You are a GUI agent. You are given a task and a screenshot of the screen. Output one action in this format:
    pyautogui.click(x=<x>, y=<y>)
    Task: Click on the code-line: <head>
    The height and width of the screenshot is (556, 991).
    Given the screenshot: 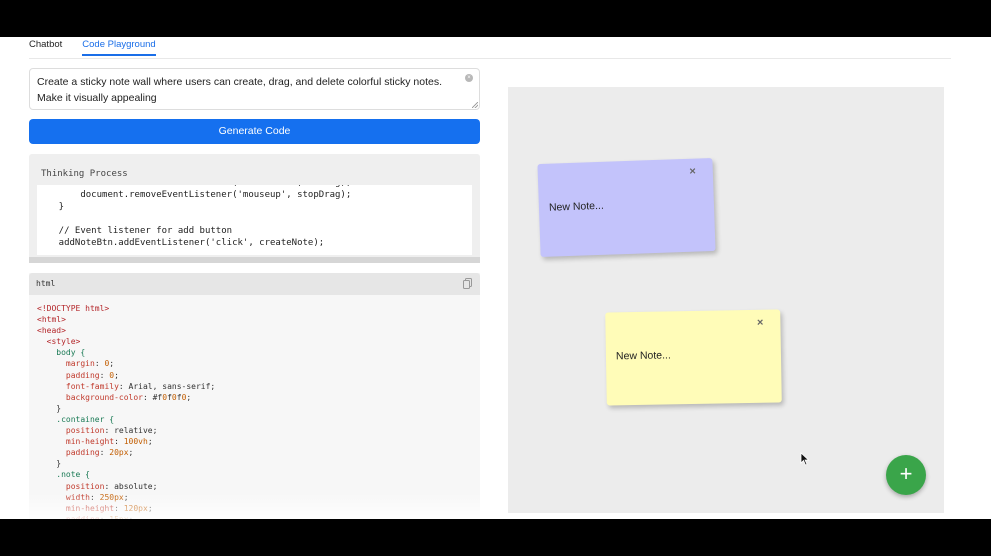 What is the action you would take?
    pyautogui.click(x=51, y=331)
    